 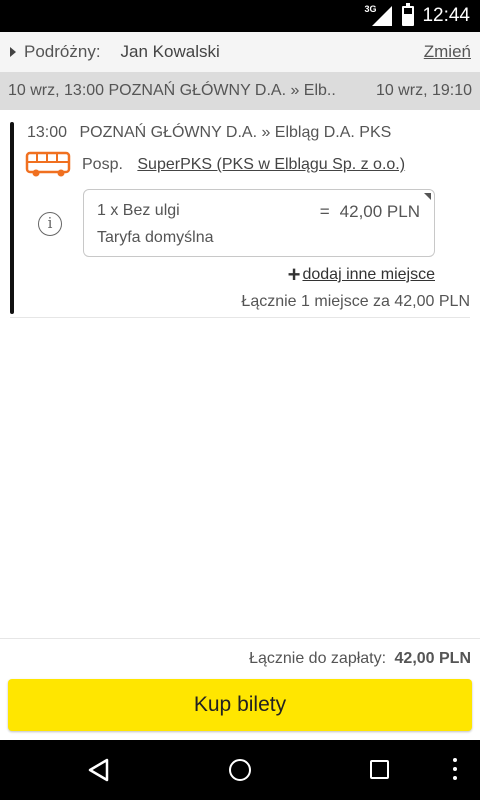 I want to click on passenger-label: Podróżny:, so click(x=62, y=51).